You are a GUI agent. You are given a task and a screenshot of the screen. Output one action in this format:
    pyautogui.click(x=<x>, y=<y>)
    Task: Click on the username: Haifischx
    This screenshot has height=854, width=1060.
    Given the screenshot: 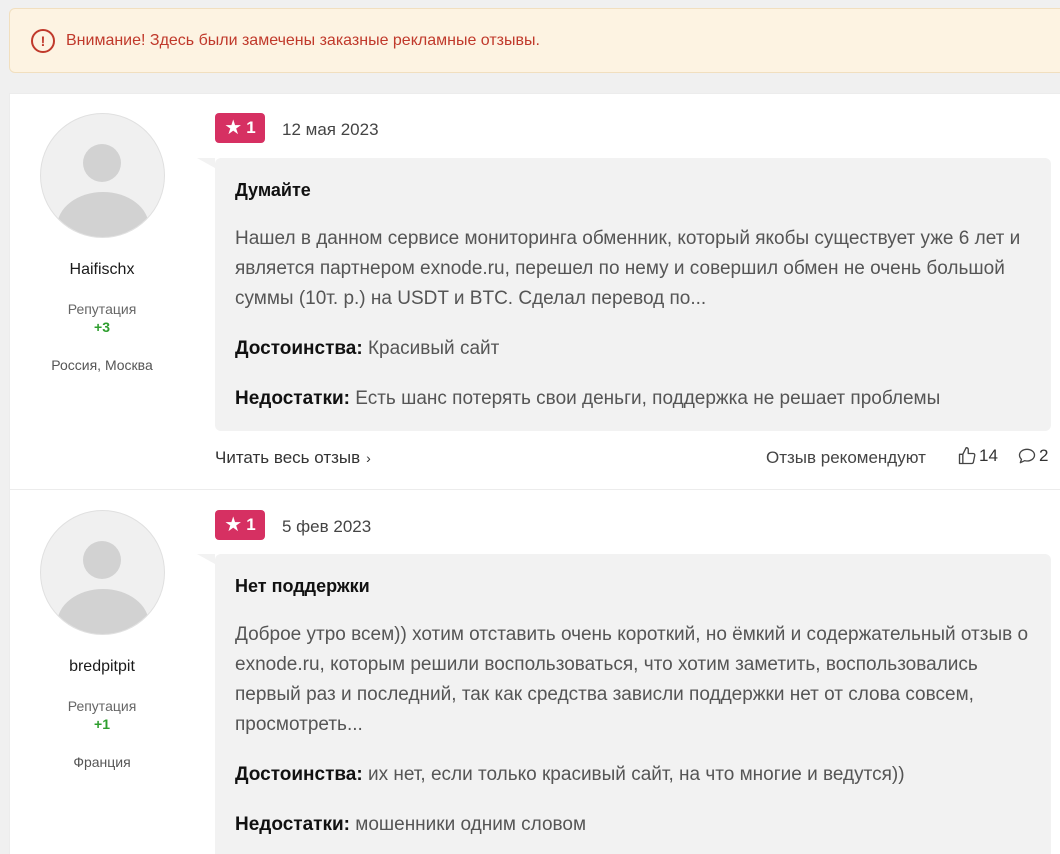 What is the action you would take?
    pyautogui.click(x=102, y=270)
    